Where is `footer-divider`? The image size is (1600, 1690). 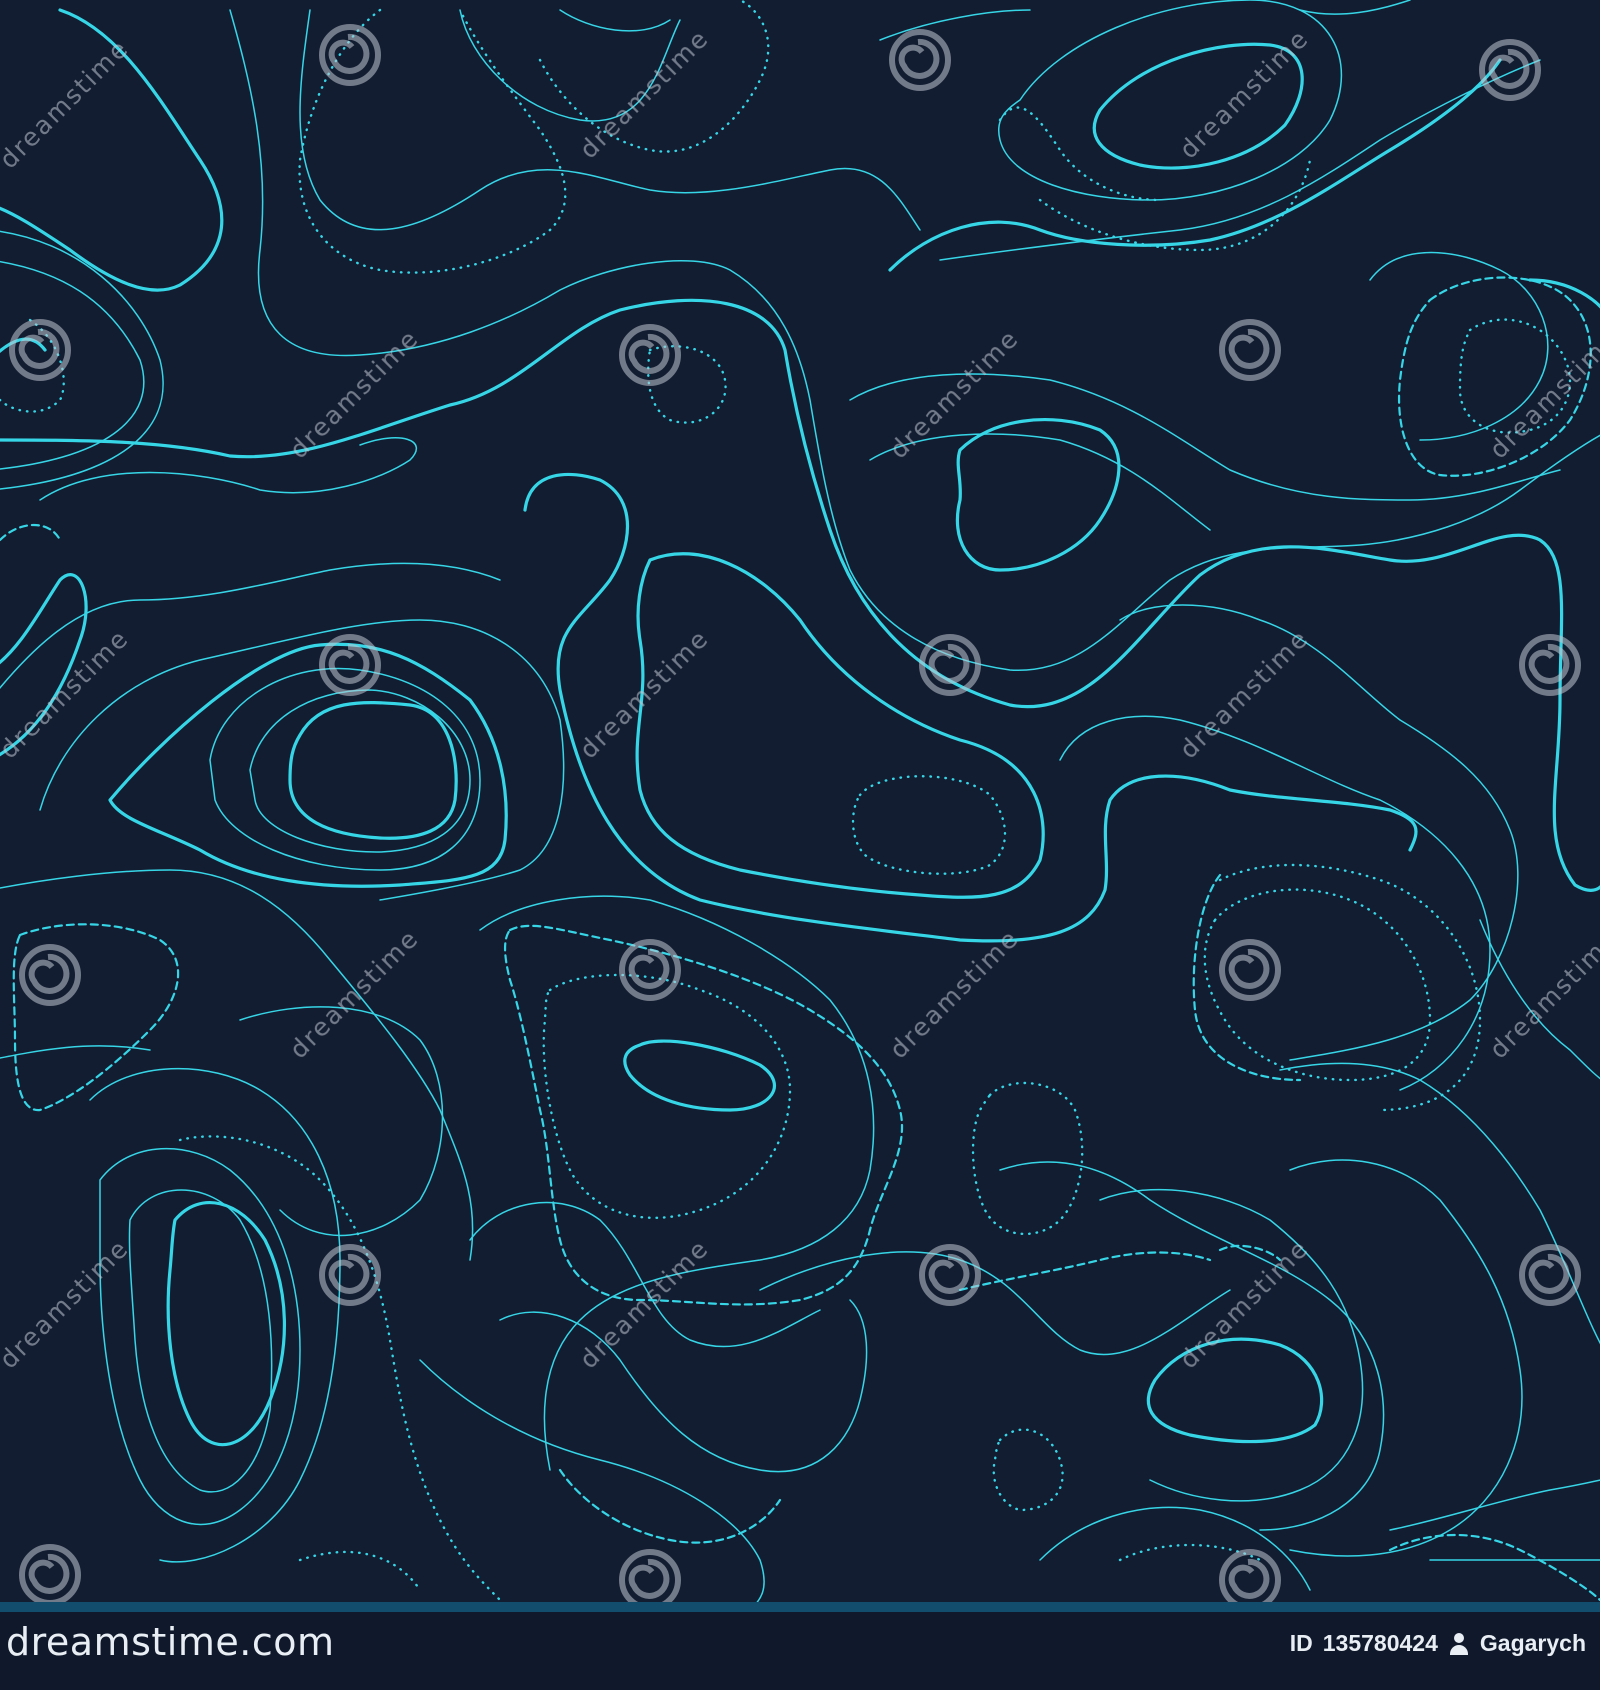
footer-divider is located at coordinates (800, 1607).